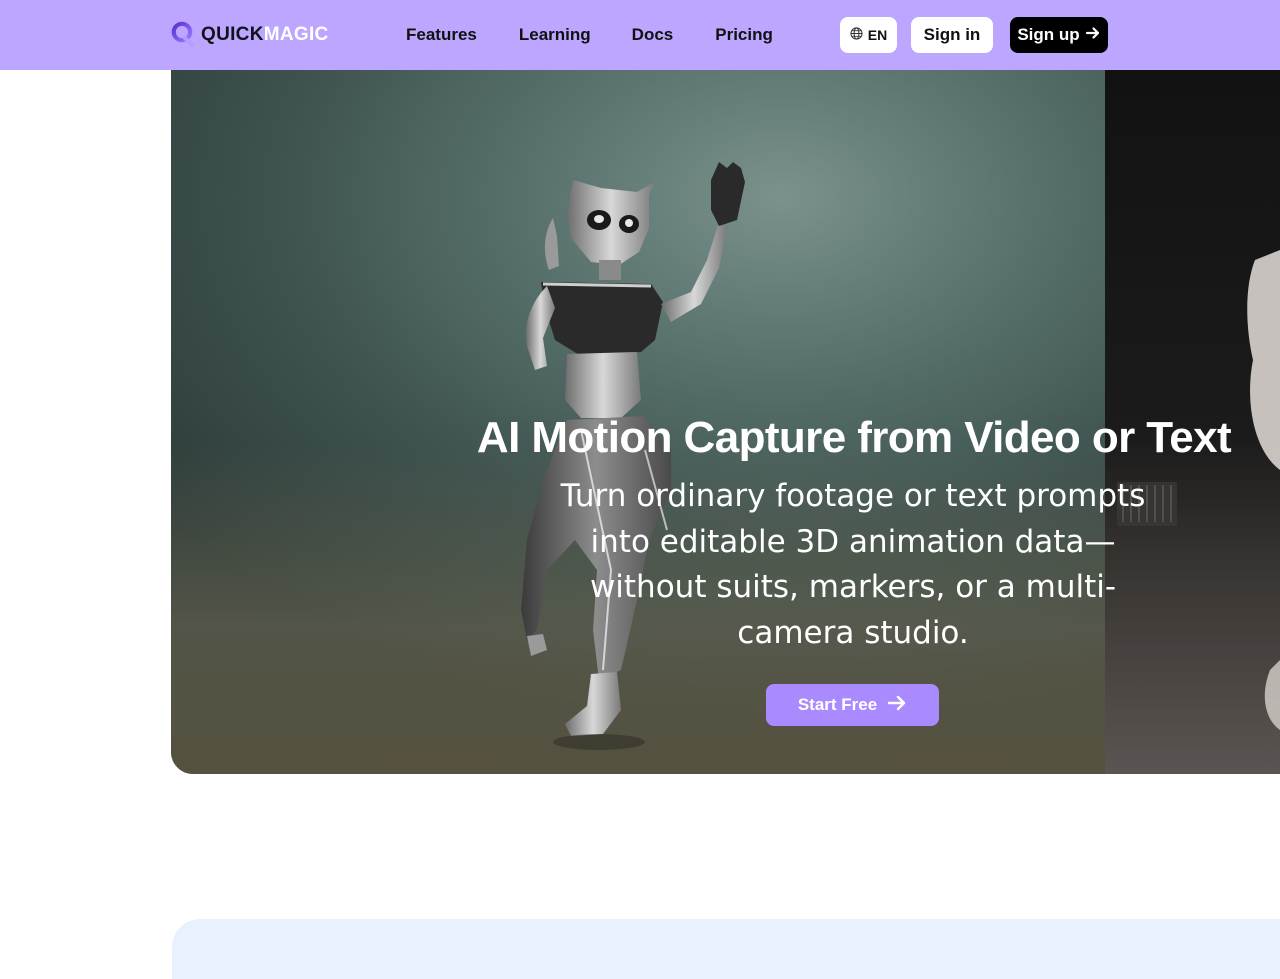  What do you see at coordinates (856, 35) in the screenshot?
I see `globe-icon` at bounding box center [856, 35].